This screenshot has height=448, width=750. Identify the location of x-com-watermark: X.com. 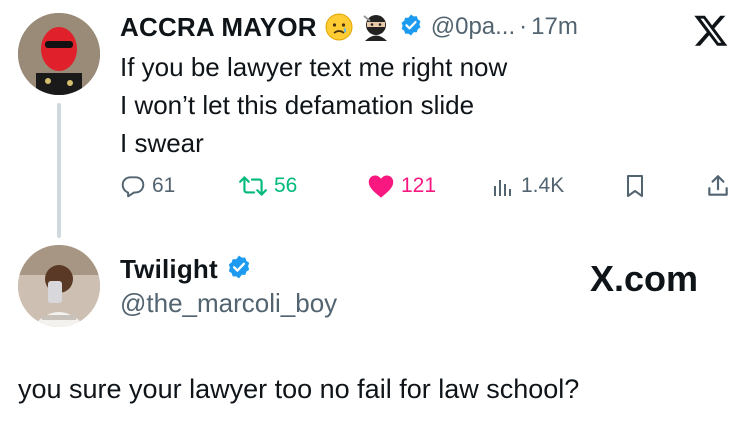
(644, 279).